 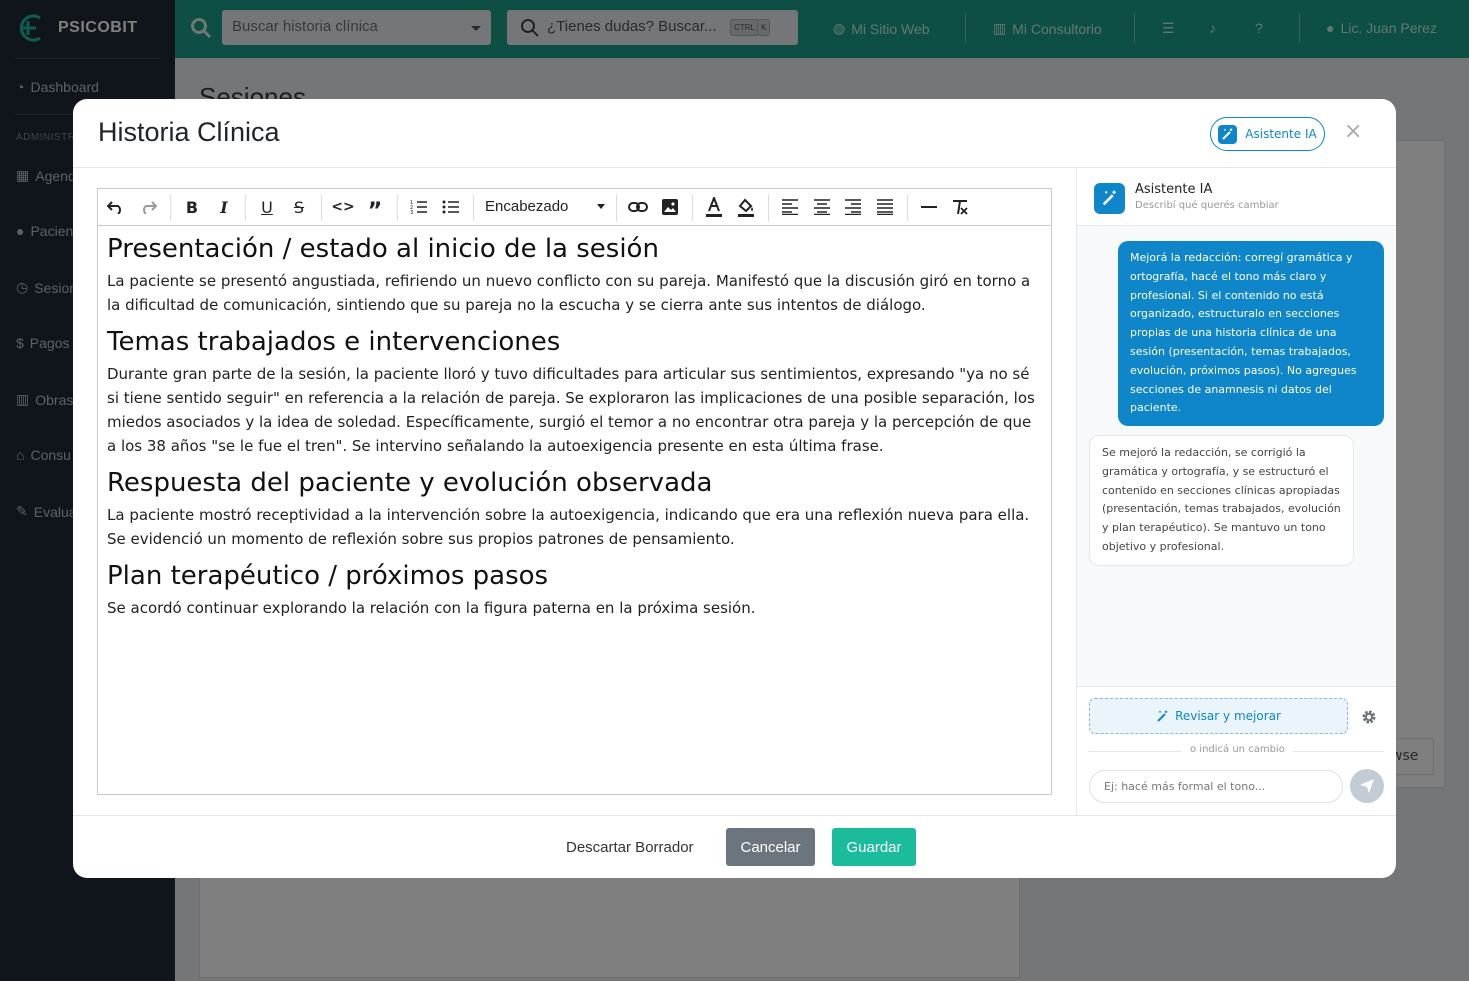 I want to click on horizontal-rule-icon, so click(x=929, y=207).